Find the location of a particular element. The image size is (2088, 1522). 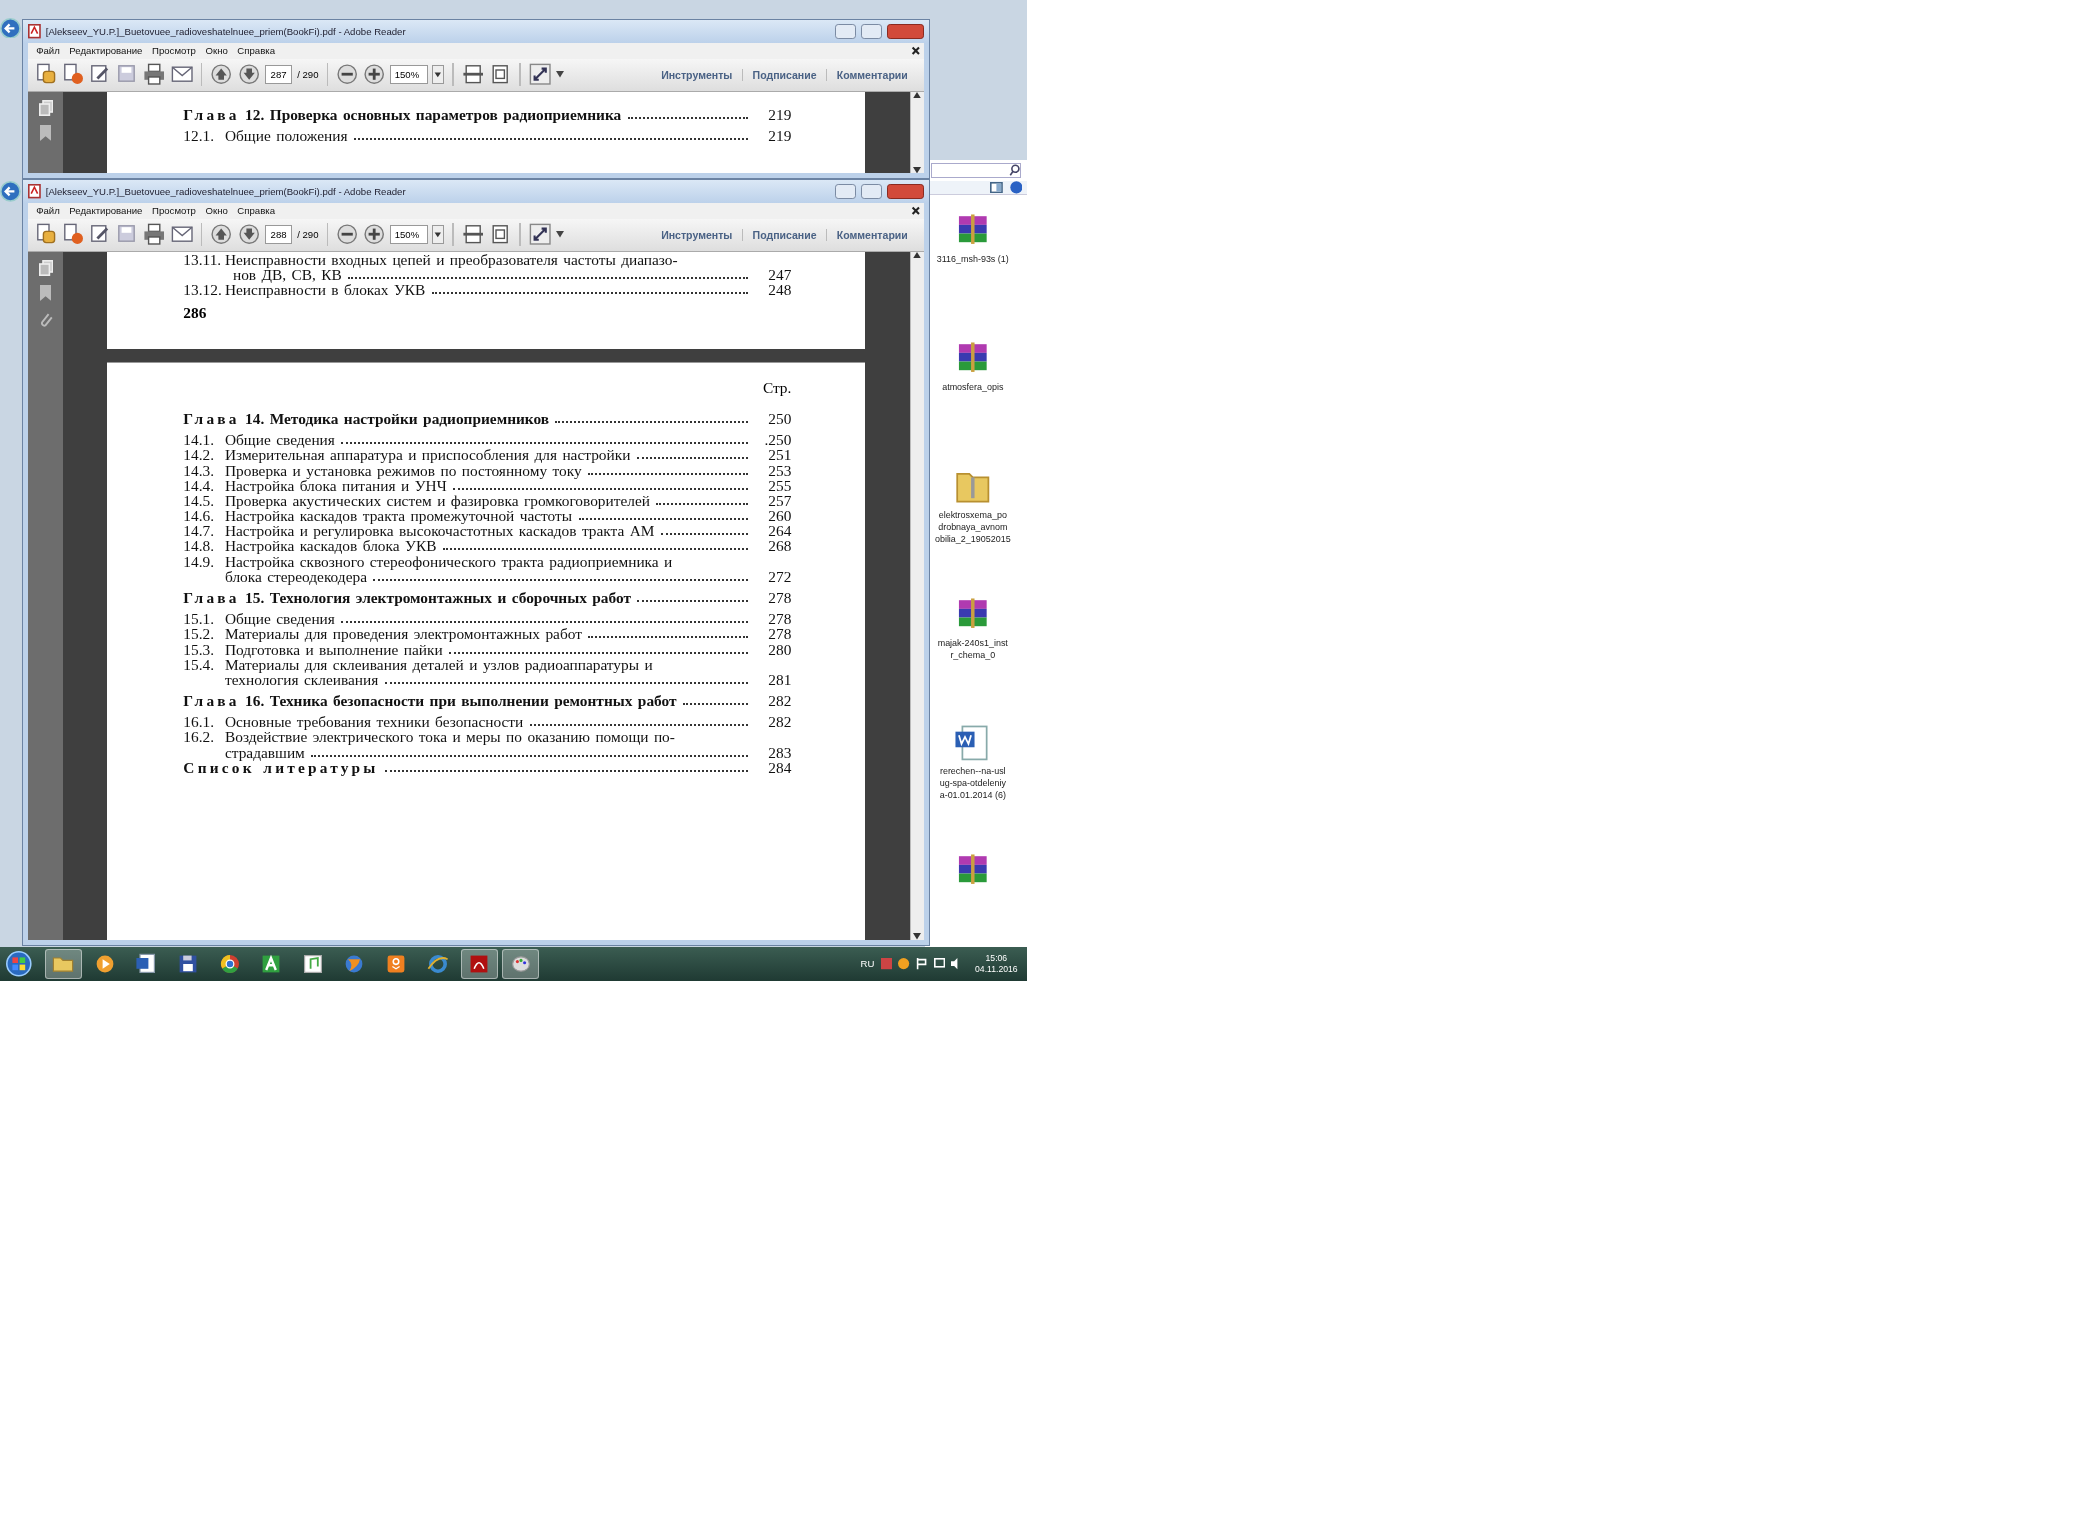

section-number: 14.2. is located at coordinates (199, 455).